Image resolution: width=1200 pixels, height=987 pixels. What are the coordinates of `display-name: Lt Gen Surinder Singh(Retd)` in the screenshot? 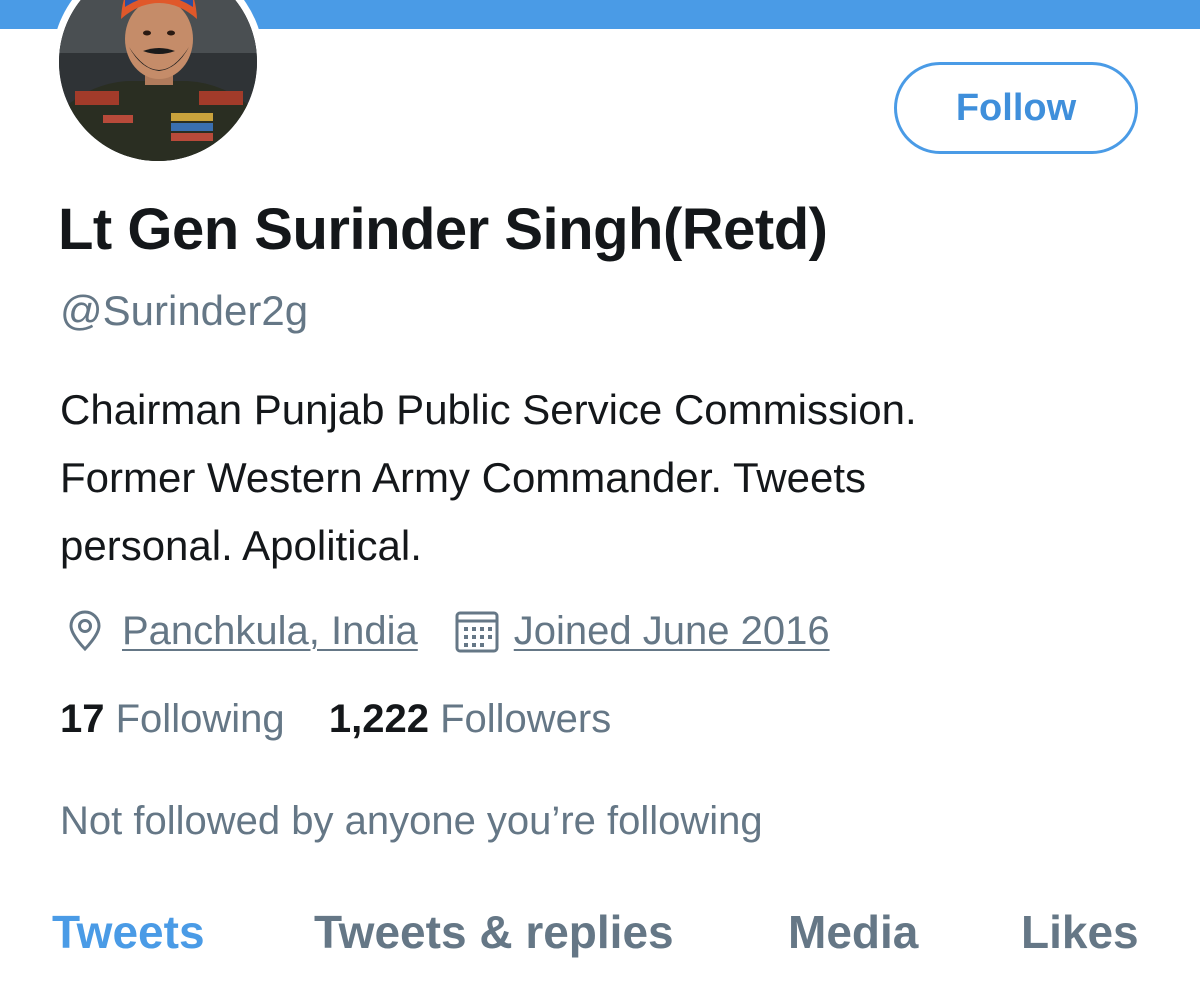 It's located at (443, 229).